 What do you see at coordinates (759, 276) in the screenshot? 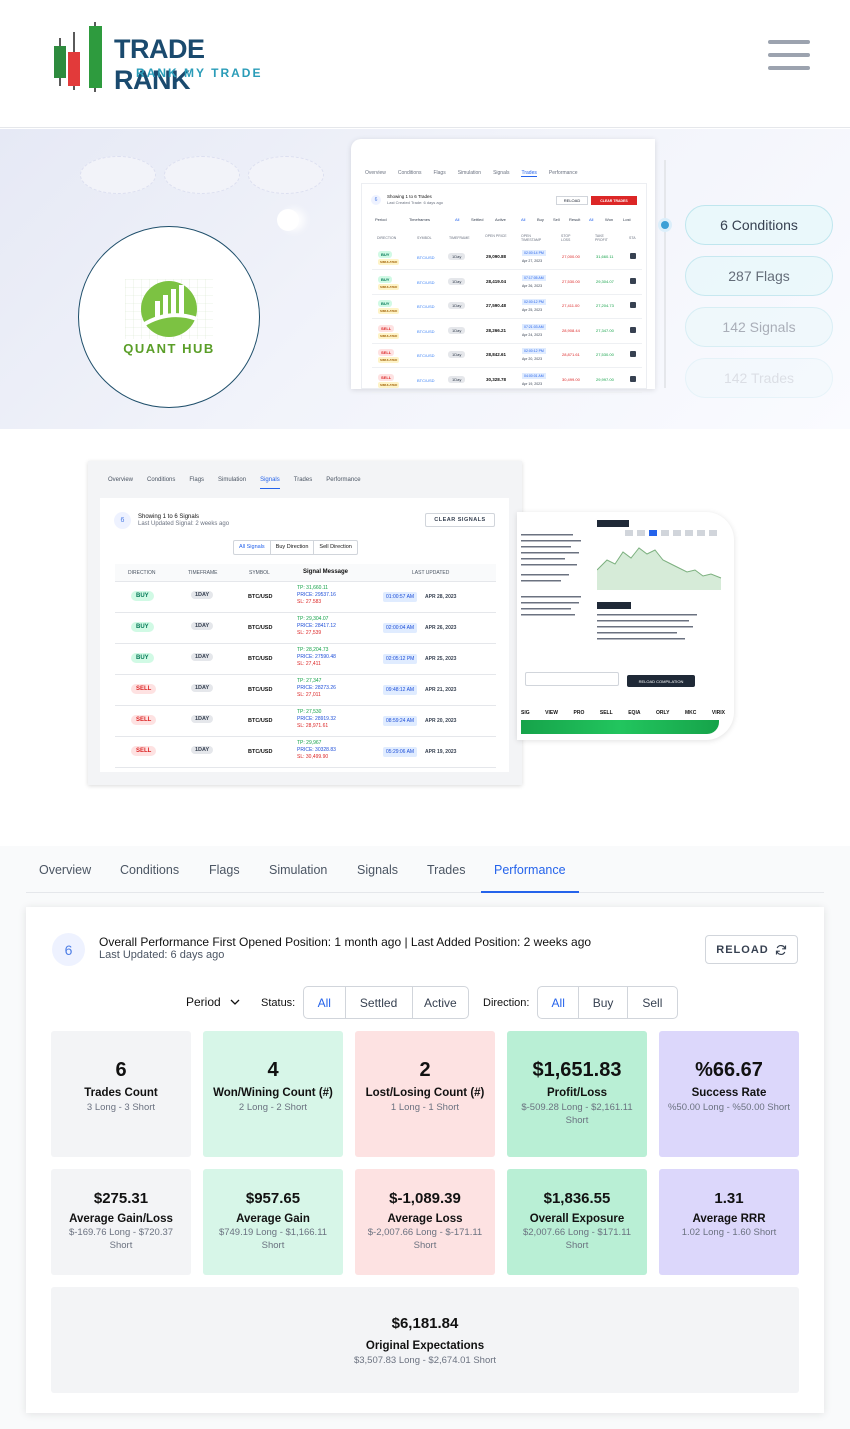
I see `pill-flags: 287 Flags` at bounding box center [759, 276].